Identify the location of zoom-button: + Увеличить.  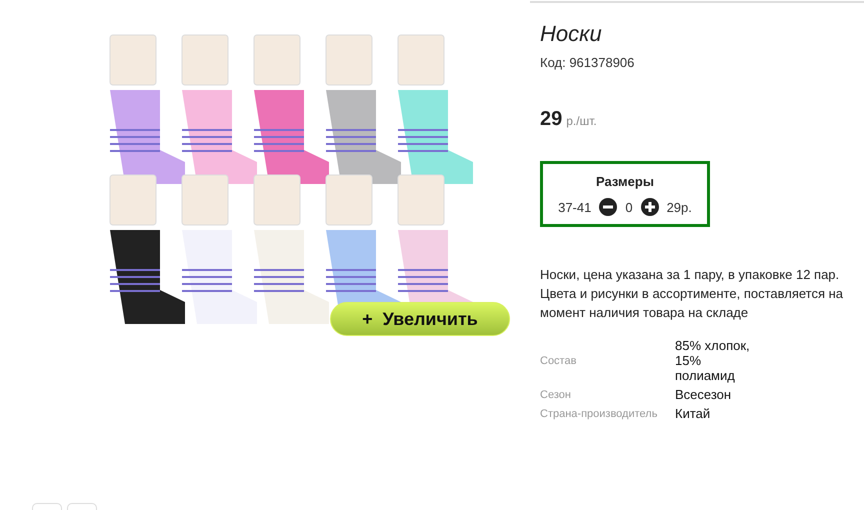
(420, 319).